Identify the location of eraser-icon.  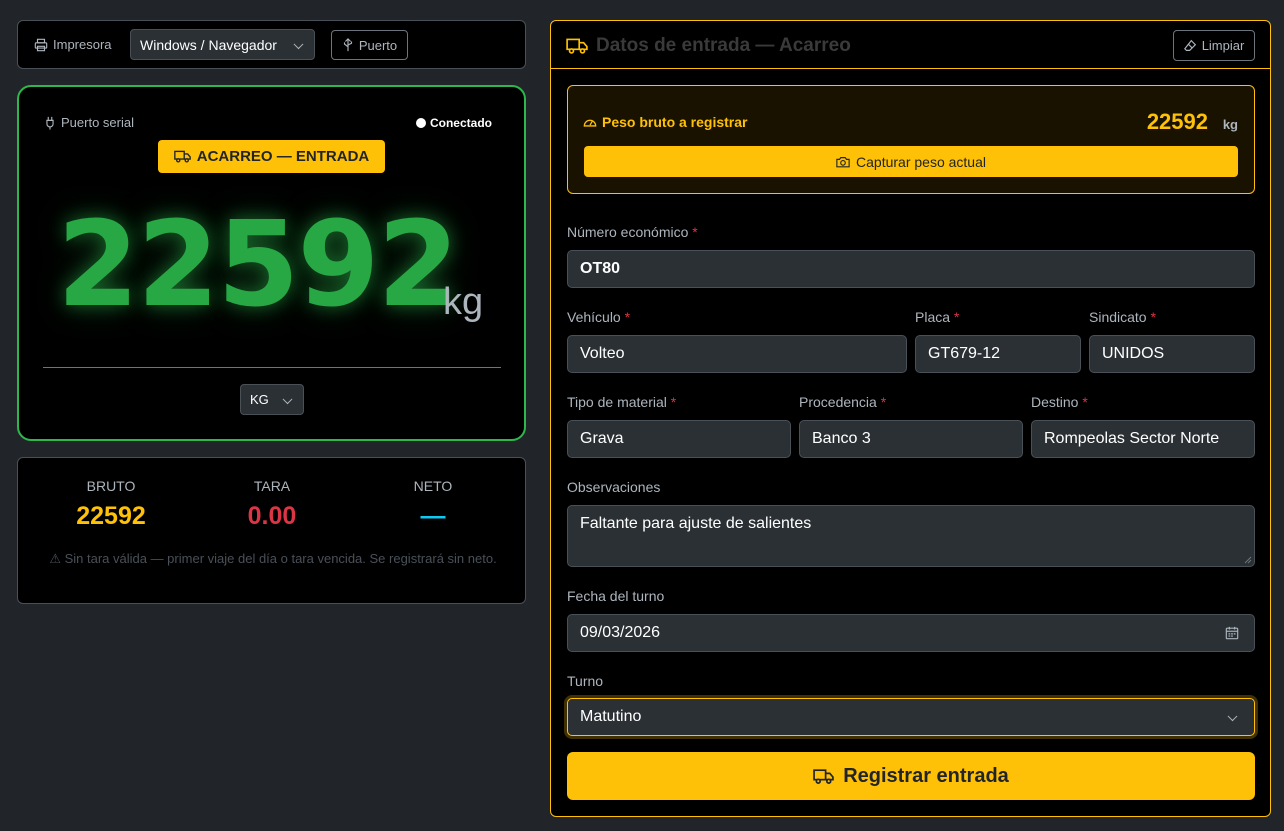
(1190, 45).